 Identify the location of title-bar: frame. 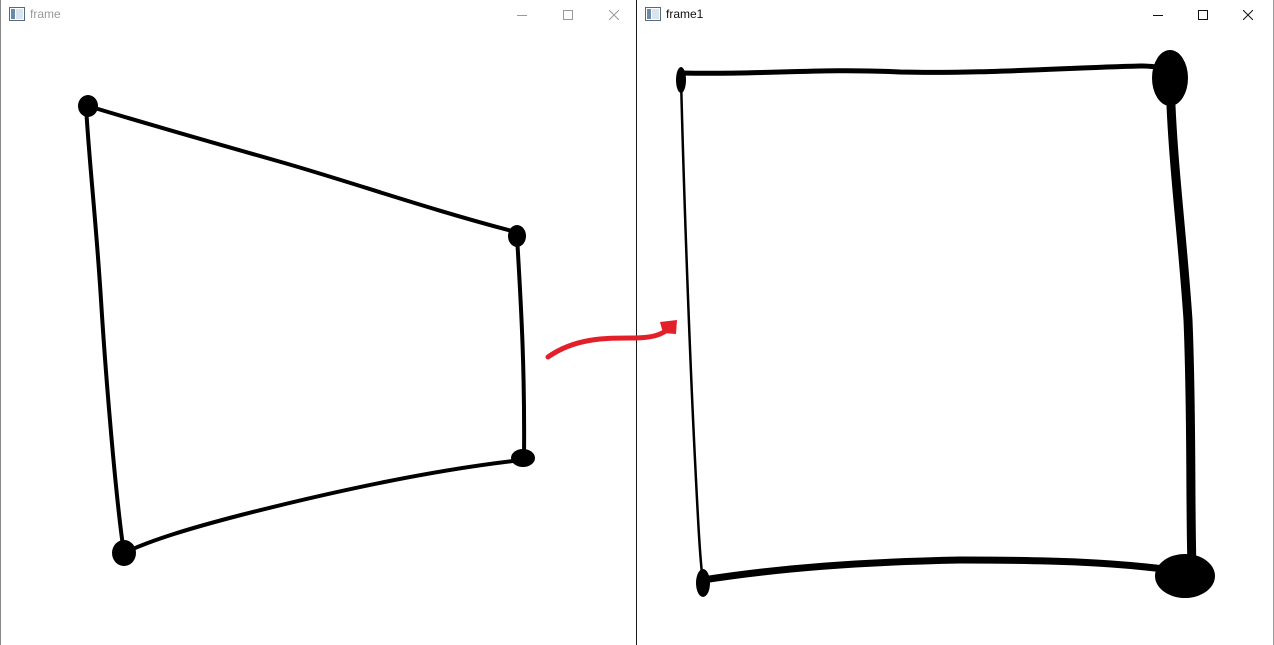
(318, 14).